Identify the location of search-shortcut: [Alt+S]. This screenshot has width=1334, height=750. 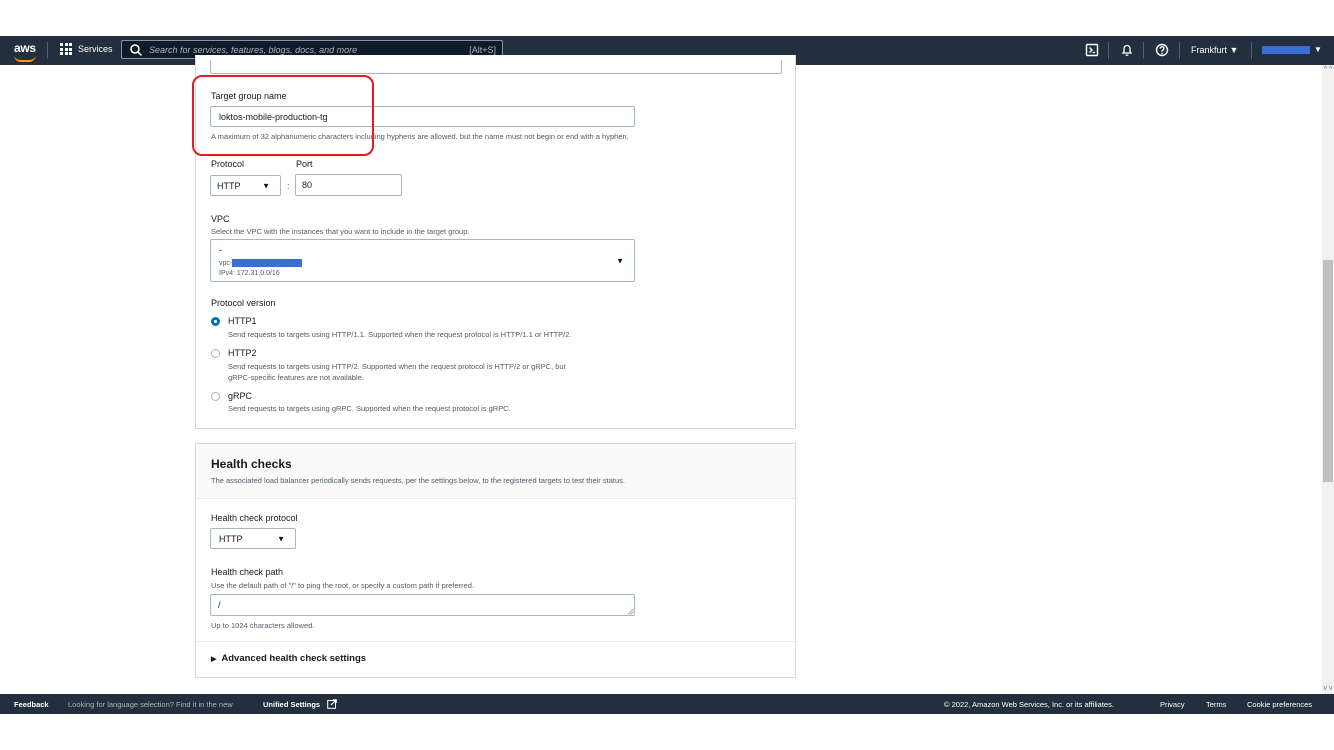
(482, 49).